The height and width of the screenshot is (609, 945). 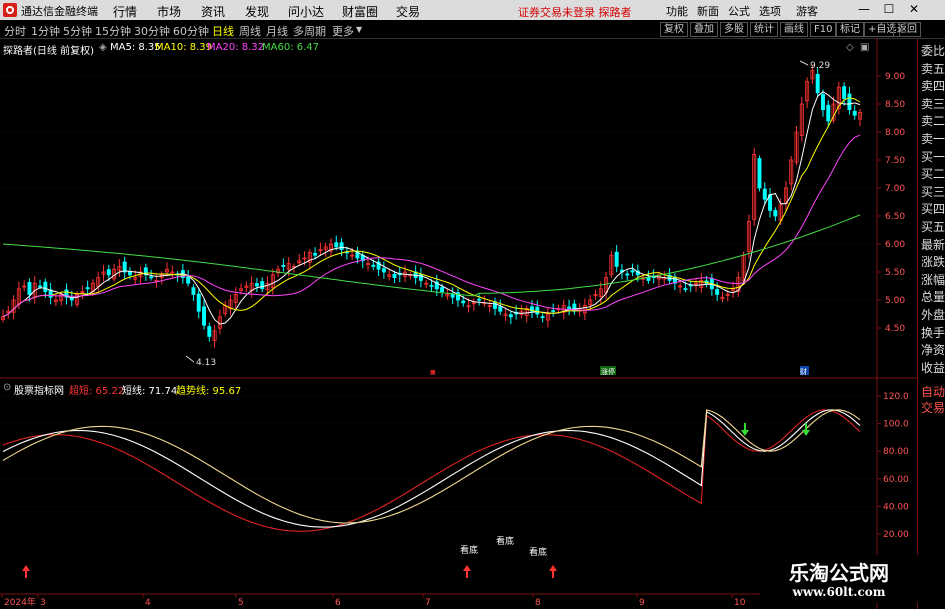 I want to click on statistics-button: 统计, so click(x=764, y=29).